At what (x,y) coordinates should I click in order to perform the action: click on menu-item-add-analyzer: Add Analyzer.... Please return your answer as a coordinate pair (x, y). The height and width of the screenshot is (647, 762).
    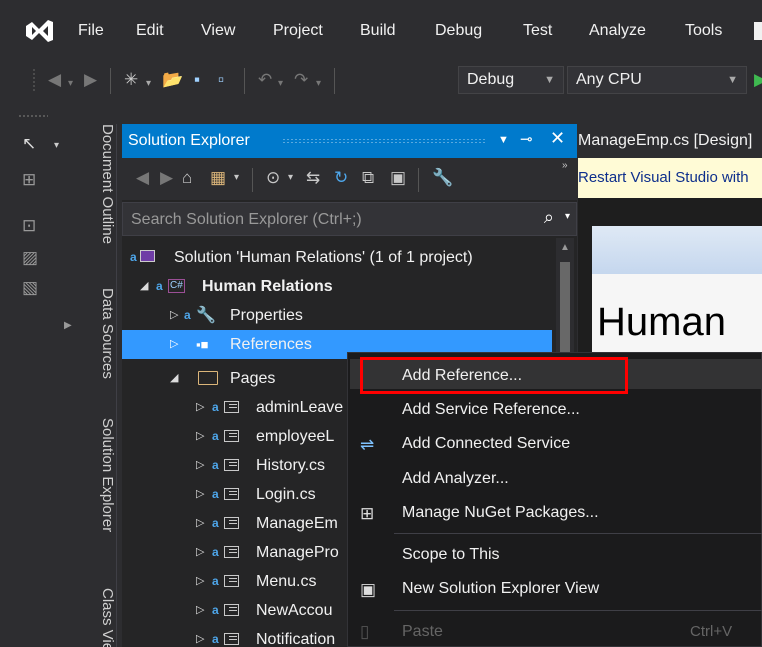
    Looking at the image, I should click on (455, 479).